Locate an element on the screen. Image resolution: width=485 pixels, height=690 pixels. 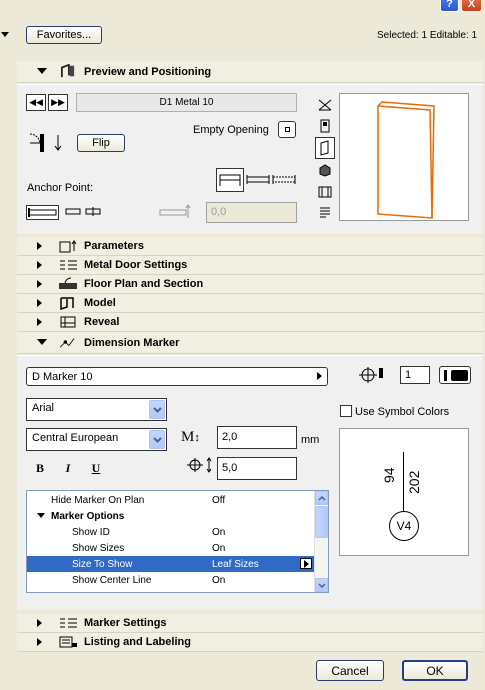
pen-color-swatch is located at coordinates (445, 375).